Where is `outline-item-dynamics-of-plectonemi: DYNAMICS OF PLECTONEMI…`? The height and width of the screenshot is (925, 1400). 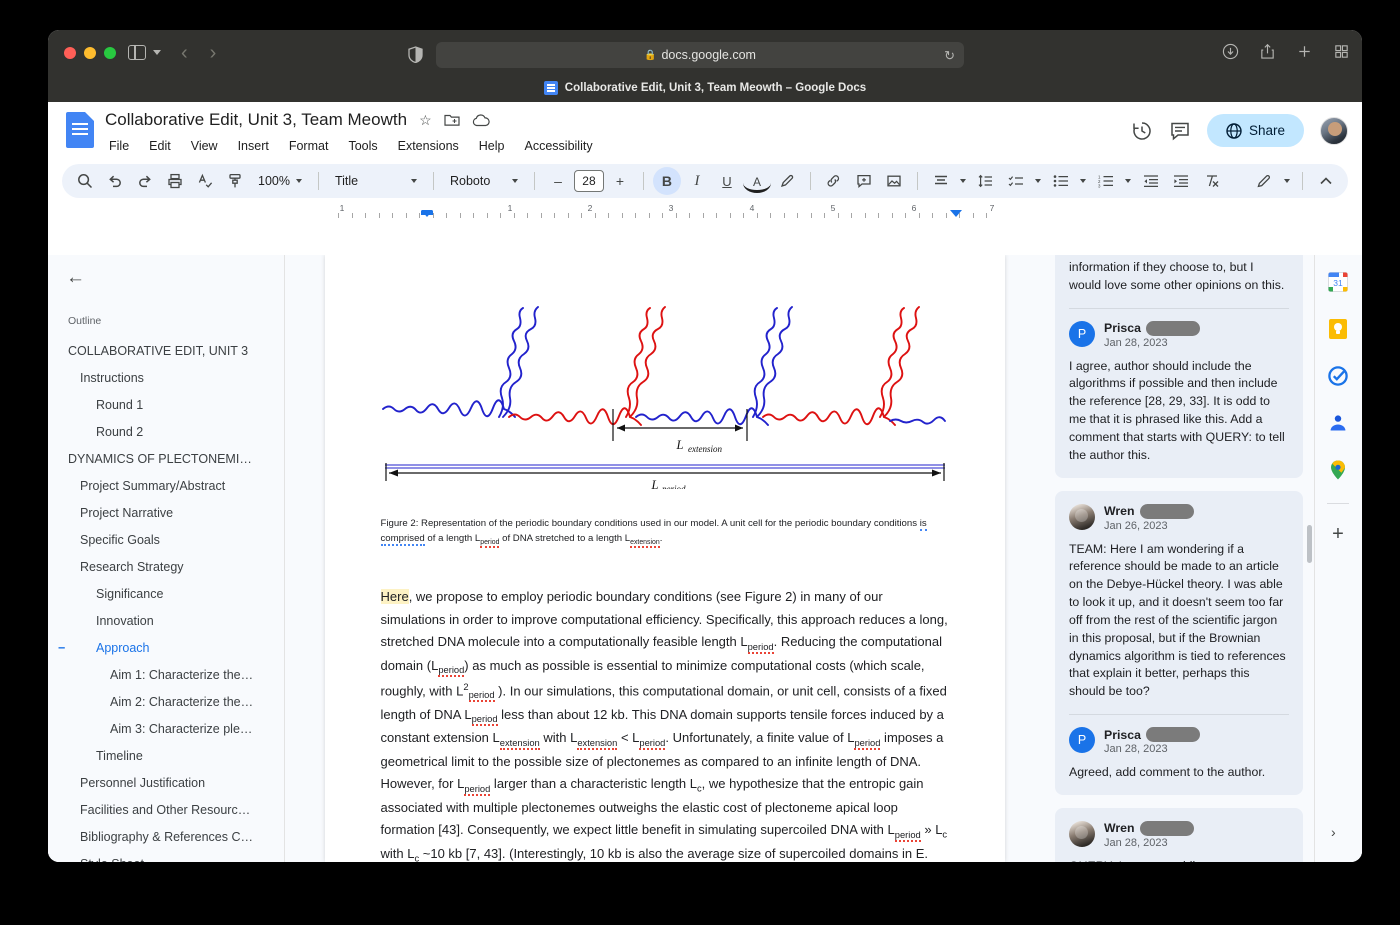
outline-item-dynamics-of-plectonemi: DYNAMICS OF PLECTONEMI… is located at coordinates (166, 458).